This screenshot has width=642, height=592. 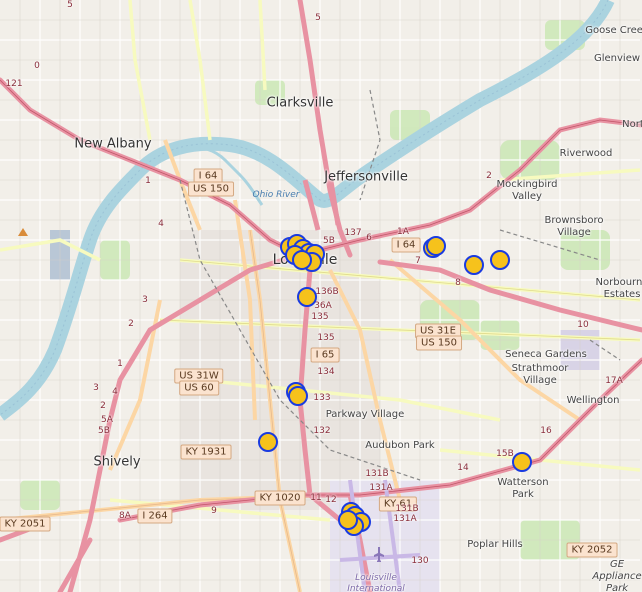 I want to click on route-shield: I 65, so click(x=325, y=355).